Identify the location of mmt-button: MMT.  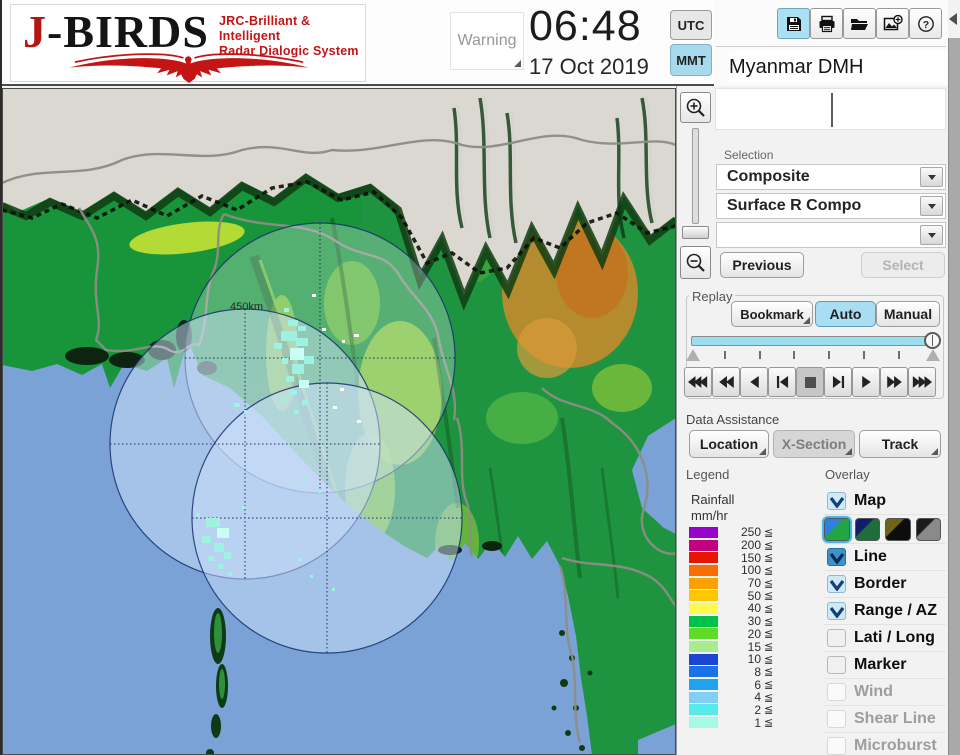
(691, 60).